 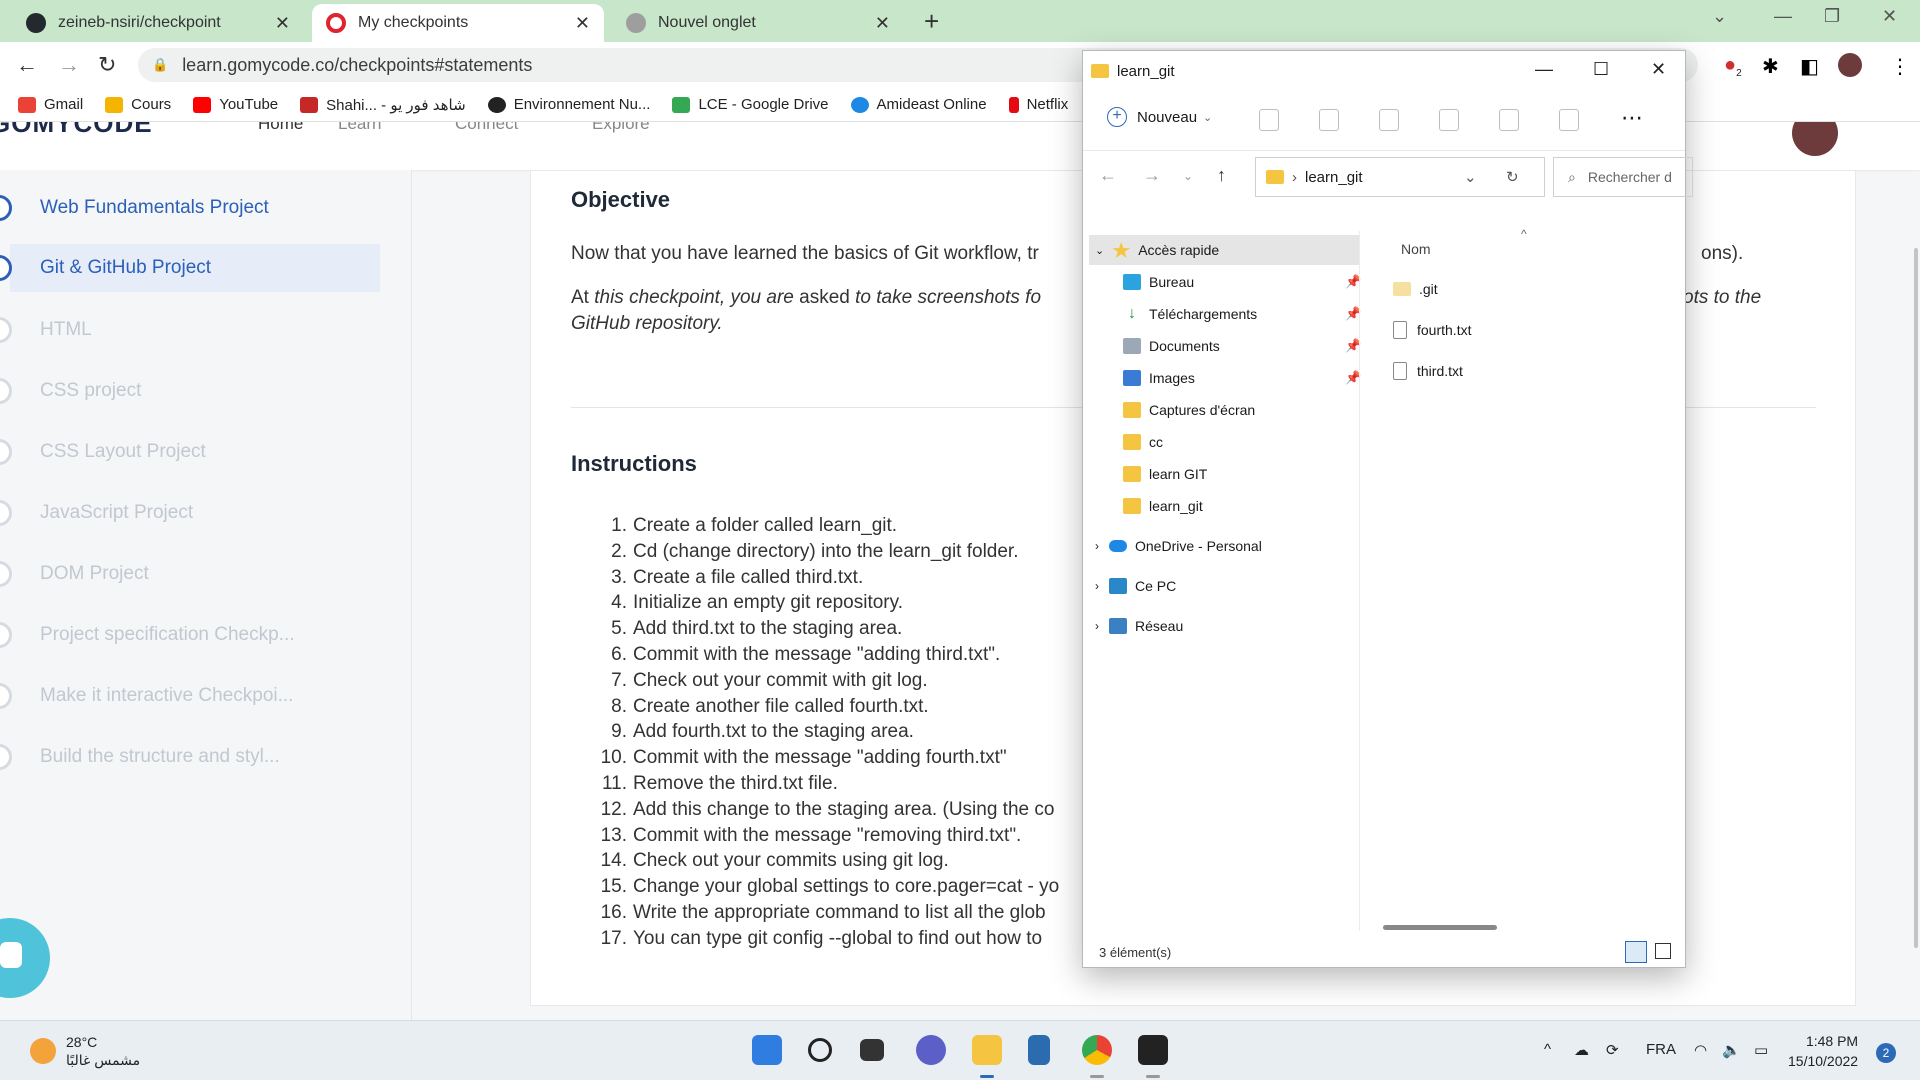 What do you see at coordinates (1135, 586) in the screenshot?
I see `tree-item-ce-pc: › Ce PC` at bounding box center [1135, 586].